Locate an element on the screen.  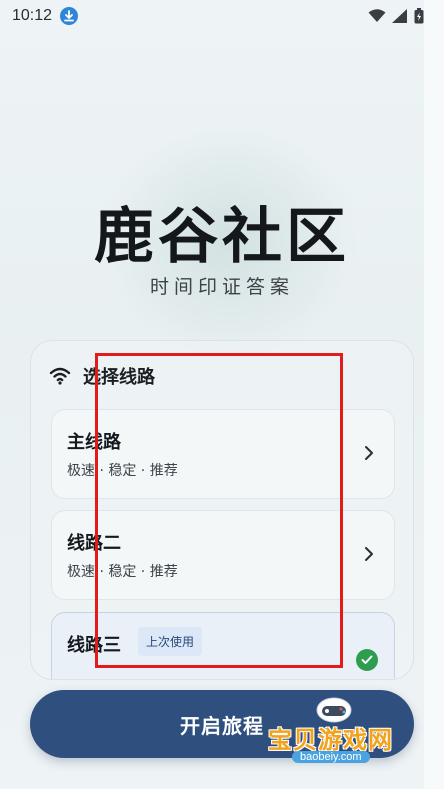
wifi-status-icon is located at coordinates (377, 15).